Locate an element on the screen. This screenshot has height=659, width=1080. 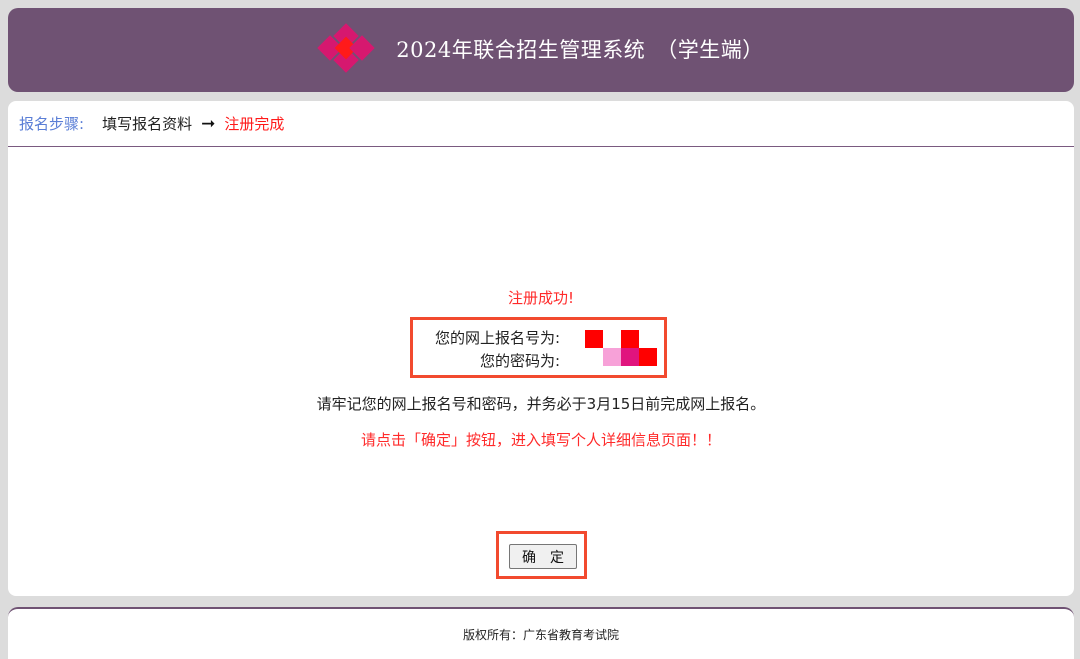
step-indicator: 报名步骤: 填写报名资料 ➞ 注册完成 is located at coordinates (541, 124).